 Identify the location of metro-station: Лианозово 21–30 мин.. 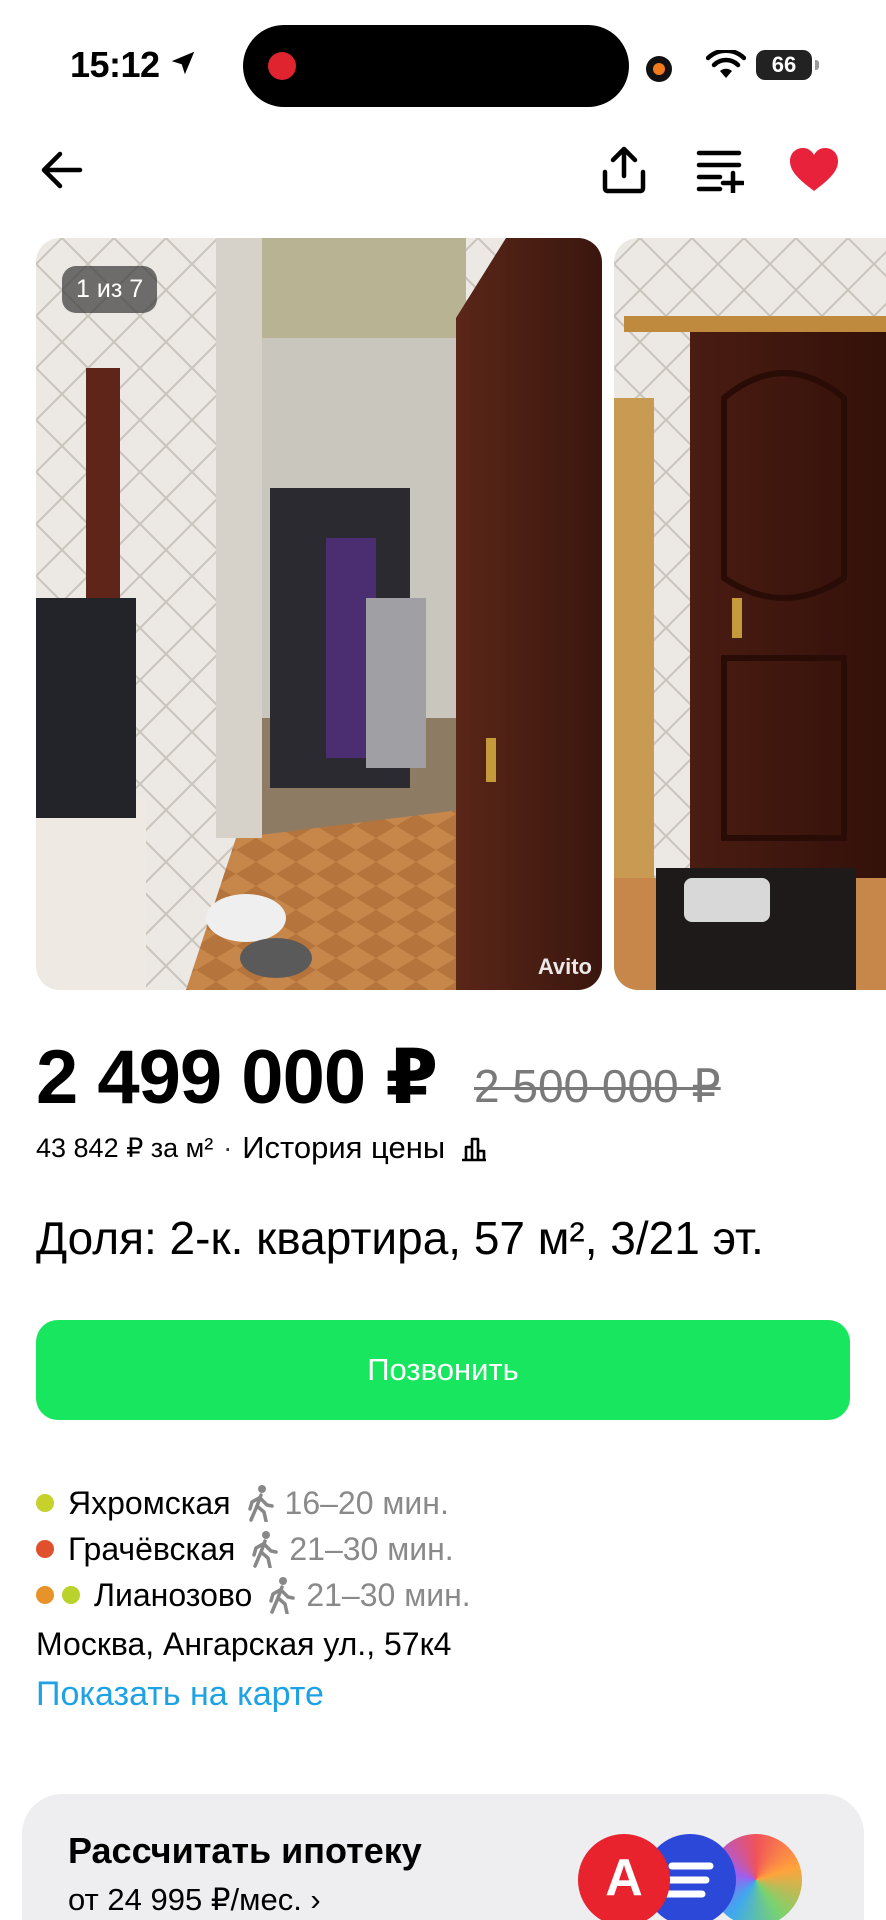
(443, 1595).